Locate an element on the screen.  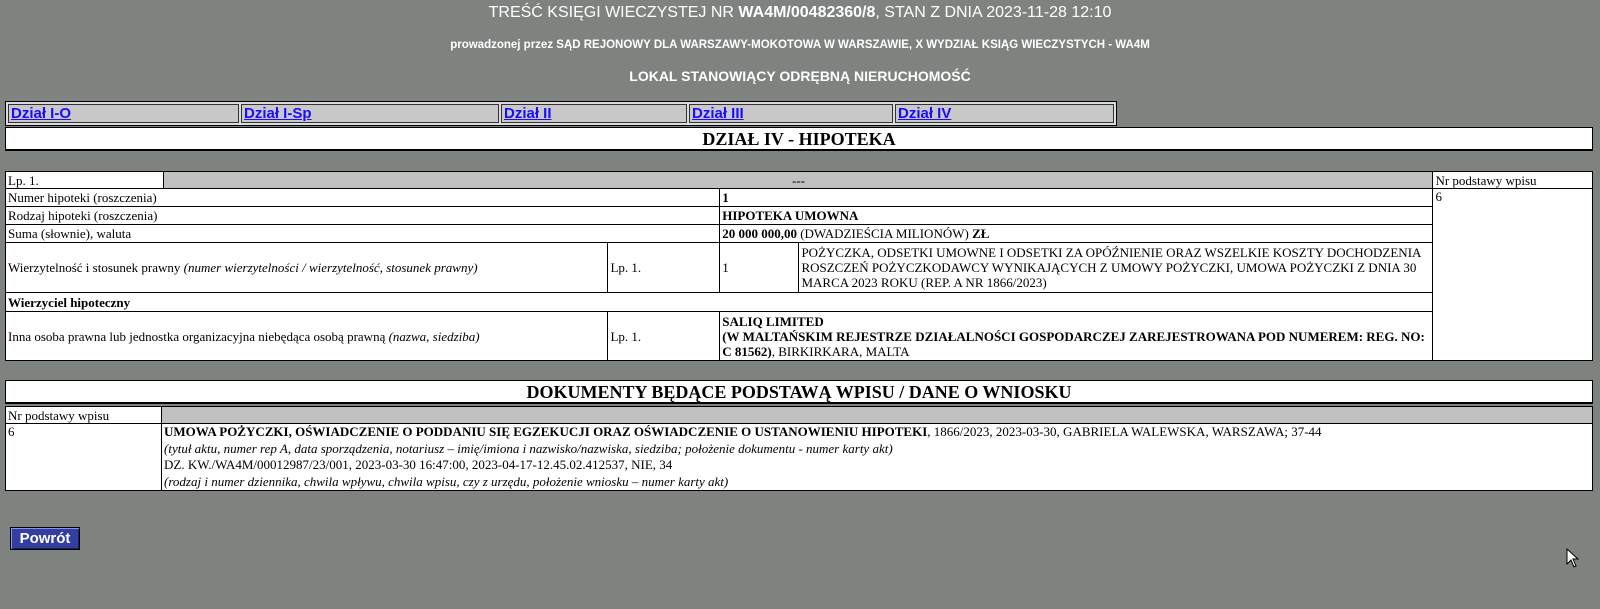
tab-dzial-i-o: Dział I-O is located at coordinates (123, 113).